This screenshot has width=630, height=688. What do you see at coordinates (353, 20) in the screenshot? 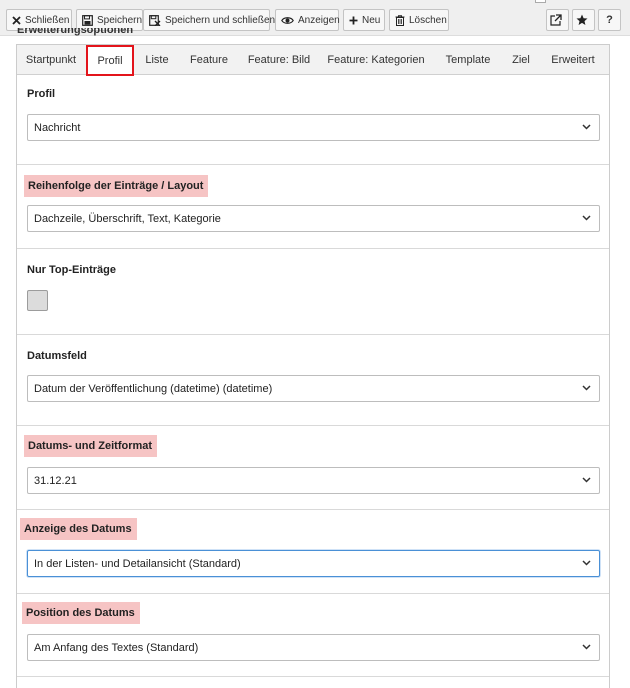
I see `plus-icon` at bounding box center [353, 20].